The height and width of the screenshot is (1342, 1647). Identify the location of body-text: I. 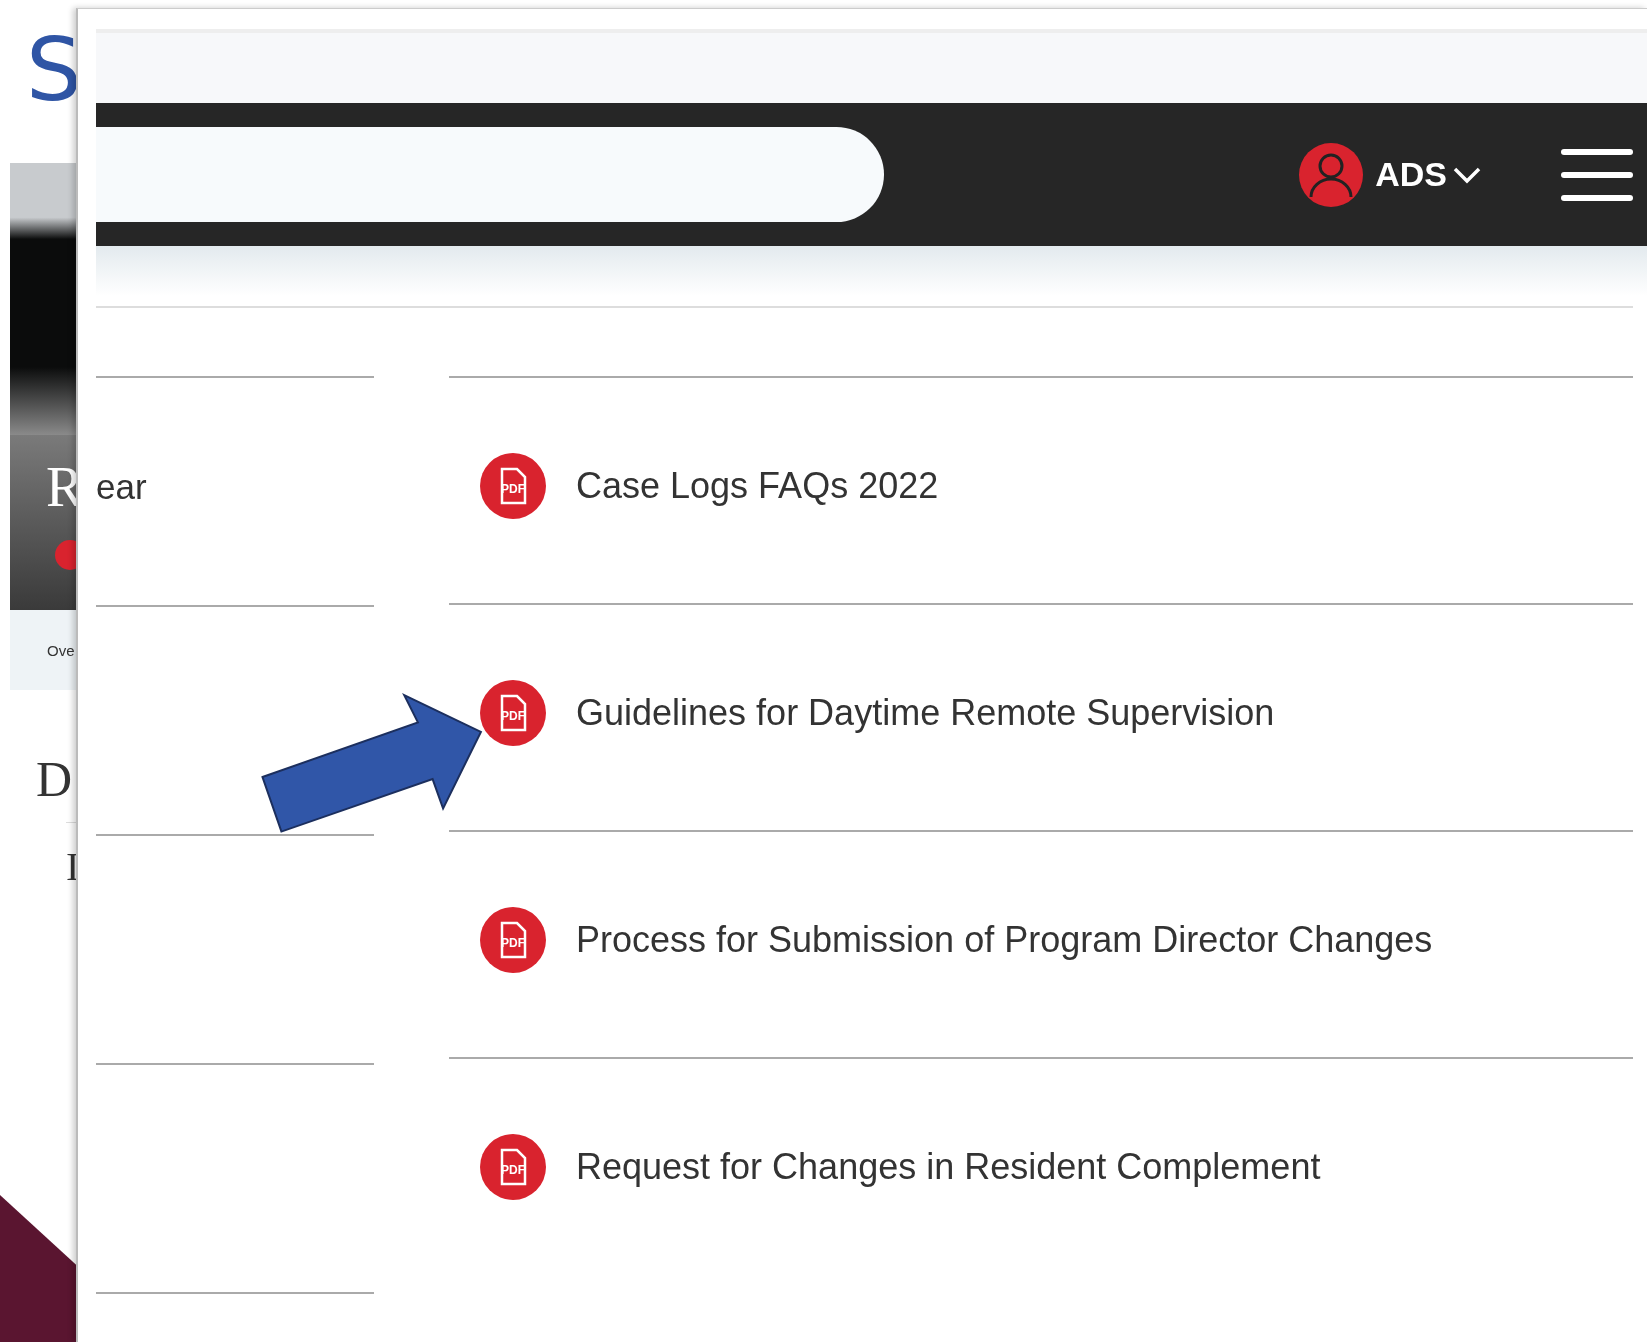
(73, 866).